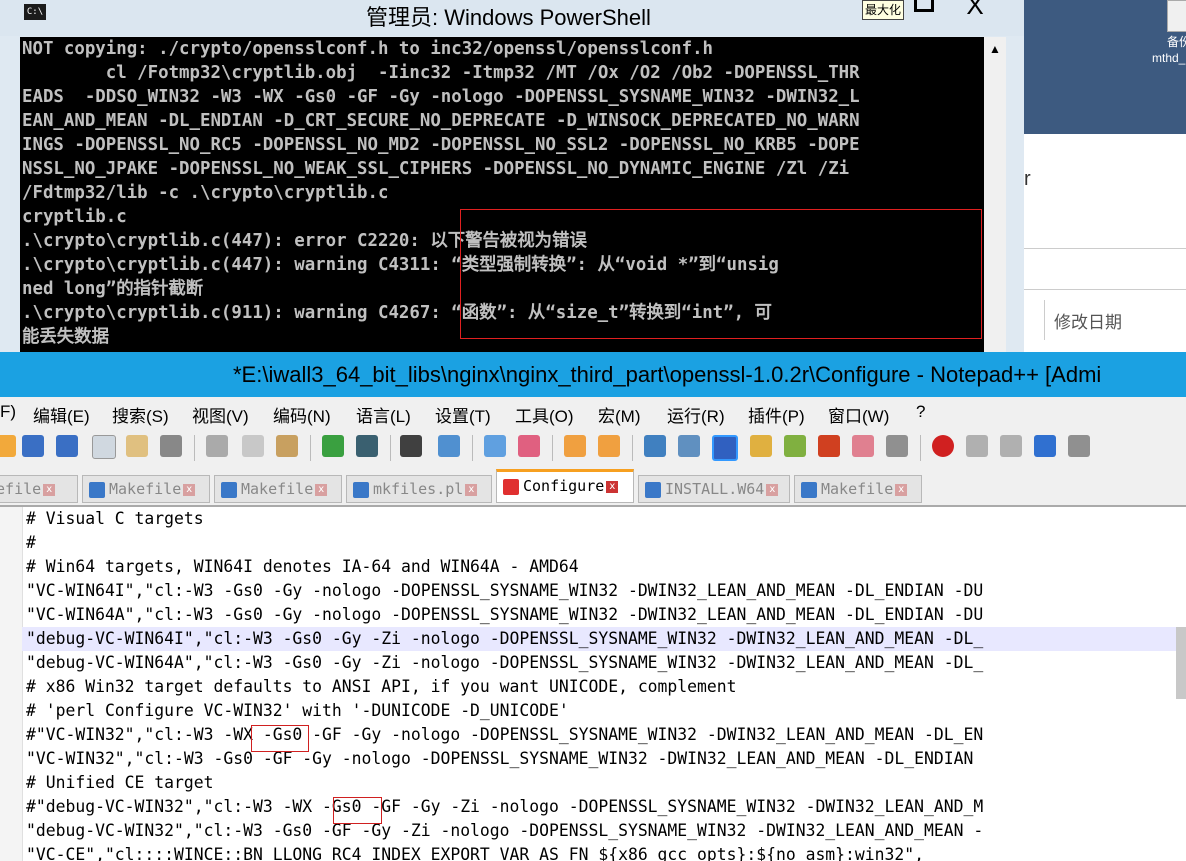 This screenshot has width=1186, height=861. I want to click on zoom-in-icon, so click(495, 446).